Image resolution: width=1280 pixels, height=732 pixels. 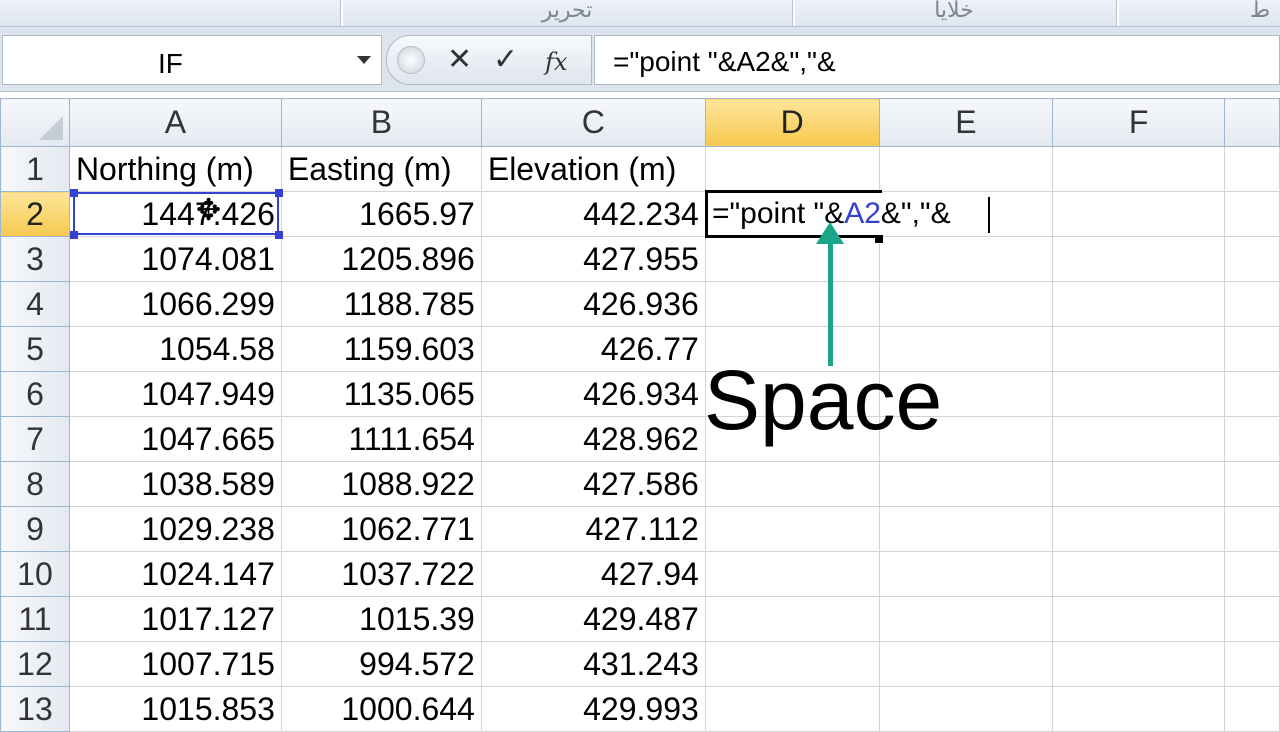 What do you see at coordinates (175, 349) in the screenshot?
I see `cell-a: 1054.58` at bounding box center [175, 349].